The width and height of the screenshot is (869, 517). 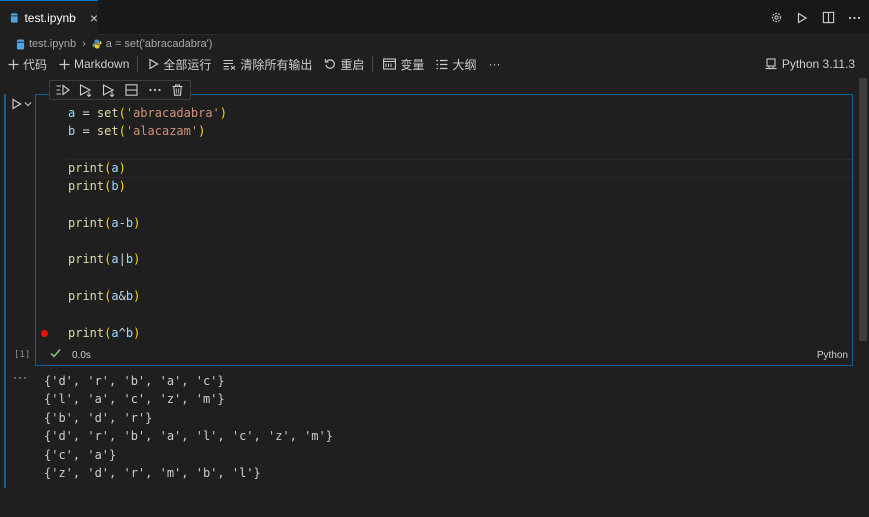 I want to click on run-by-line-icon, so click(x=62, y=90).